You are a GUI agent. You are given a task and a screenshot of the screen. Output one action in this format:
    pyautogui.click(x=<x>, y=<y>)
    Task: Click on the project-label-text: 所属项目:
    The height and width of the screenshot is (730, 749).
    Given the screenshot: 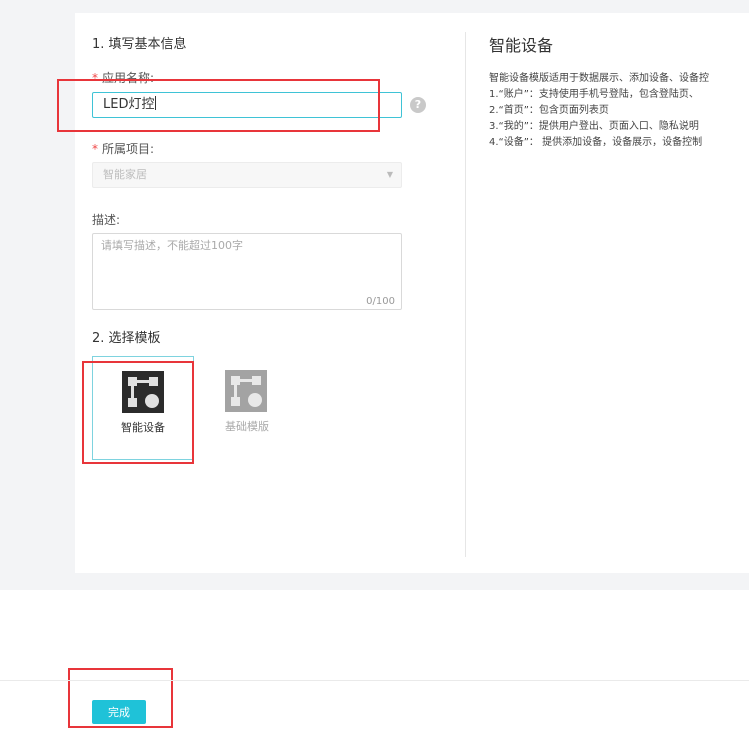 What is the action you would take?
    pyautogui.click(x=128, y=149)
    